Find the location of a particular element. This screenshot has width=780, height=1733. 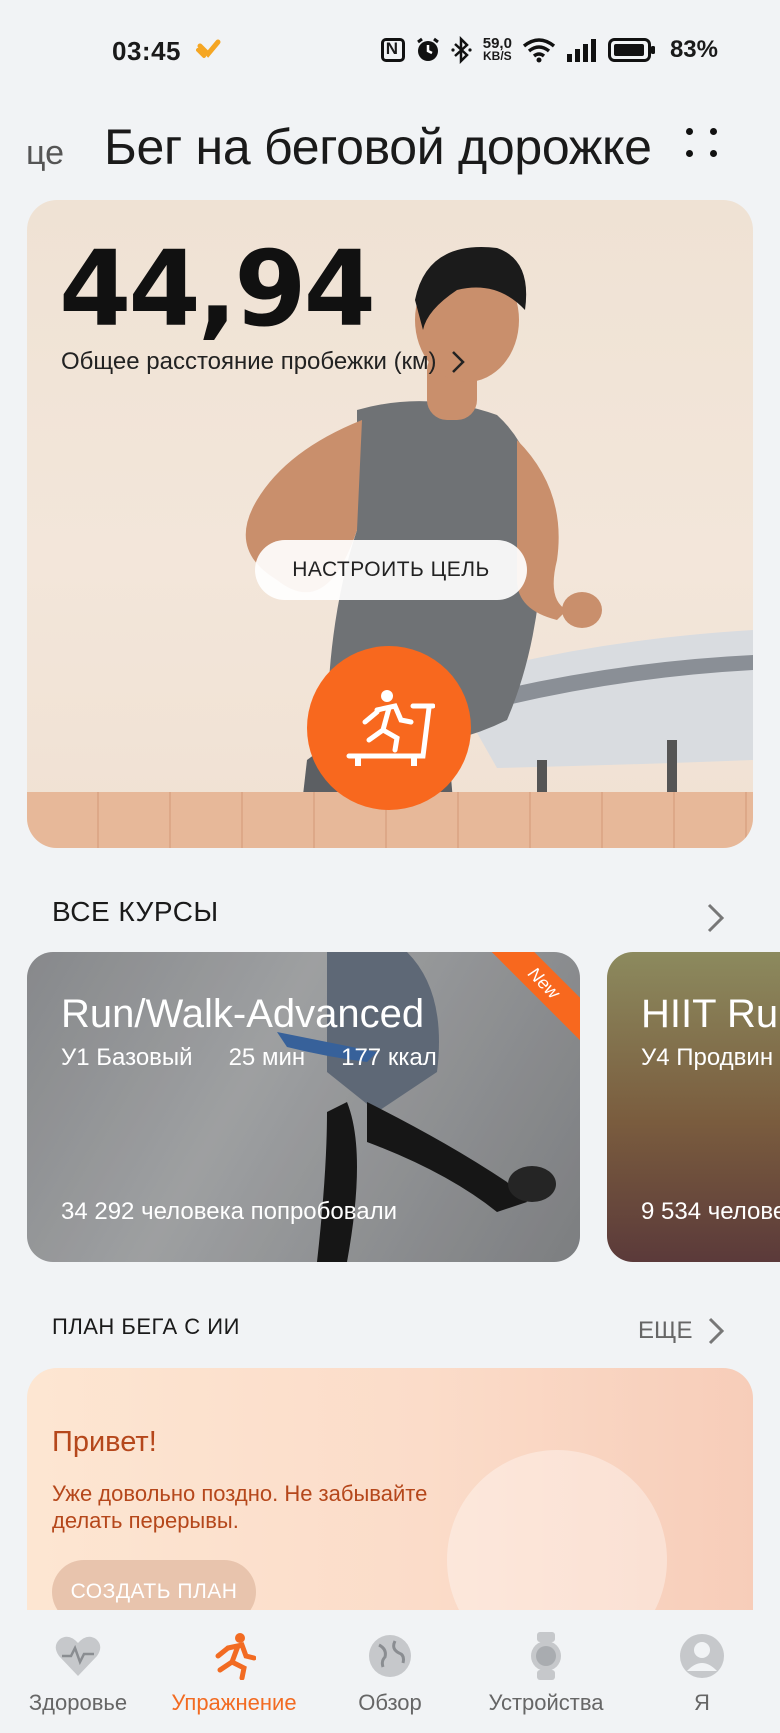

course-meta: У4 Продвин is located at coordinates (707, 1058).